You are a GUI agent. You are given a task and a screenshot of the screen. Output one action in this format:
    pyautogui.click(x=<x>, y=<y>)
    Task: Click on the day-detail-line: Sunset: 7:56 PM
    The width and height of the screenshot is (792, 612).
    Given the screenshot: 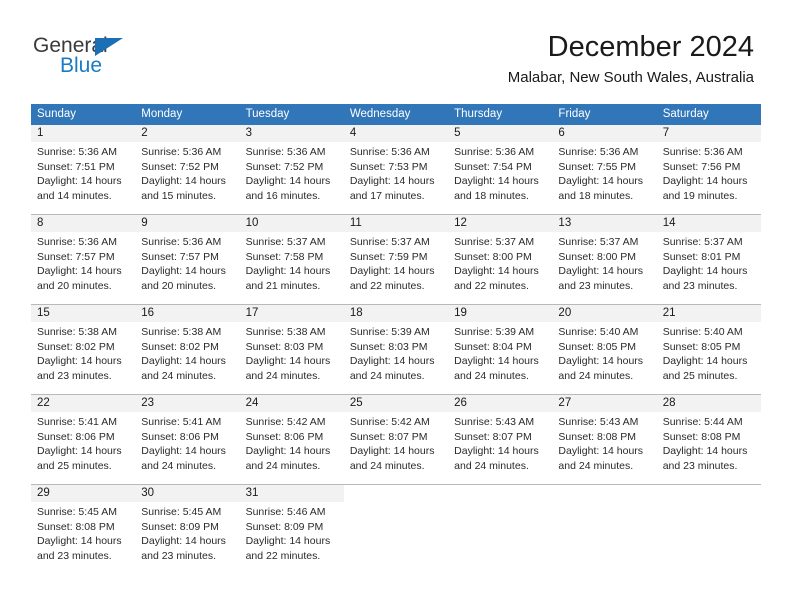 What is the action you would take?
    pyautogui.click(x=701, y=166)
    